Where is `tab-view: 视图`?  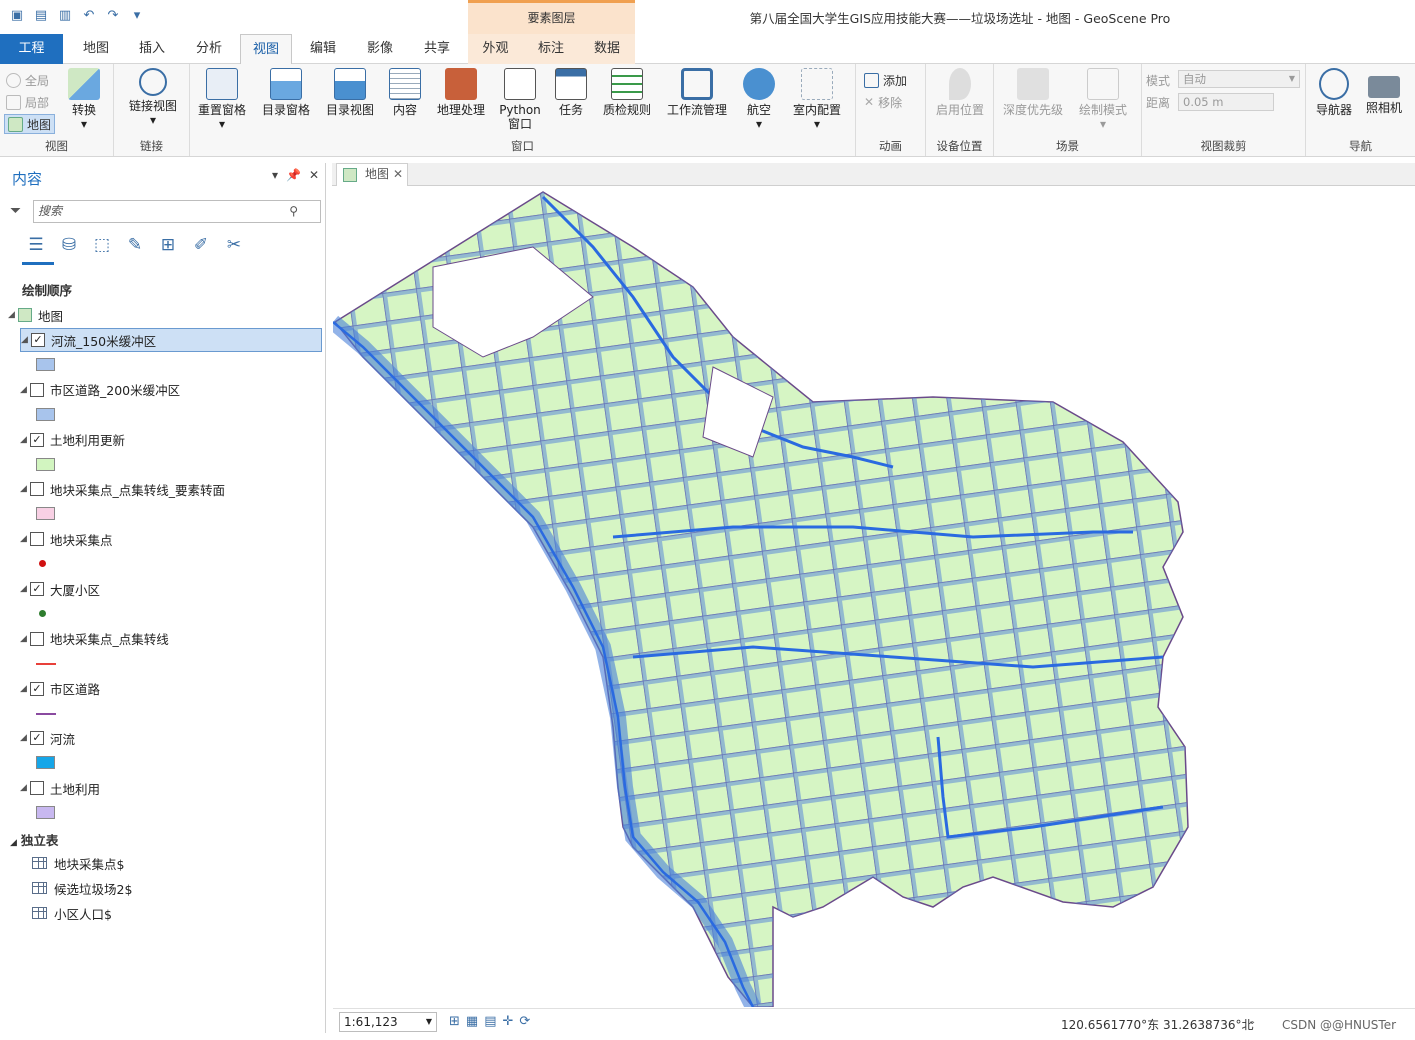
tab-view: 视图 is located at coordinates (266, 49).